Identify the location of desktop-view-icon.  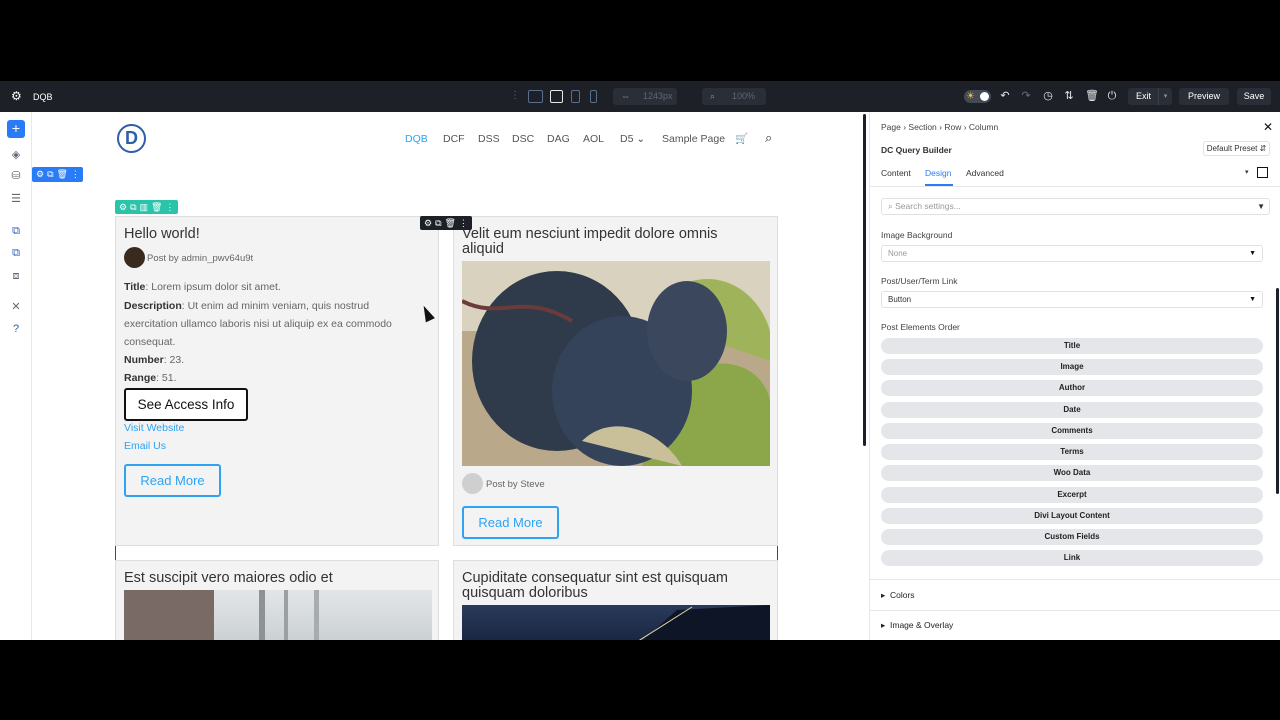
(535, 96).